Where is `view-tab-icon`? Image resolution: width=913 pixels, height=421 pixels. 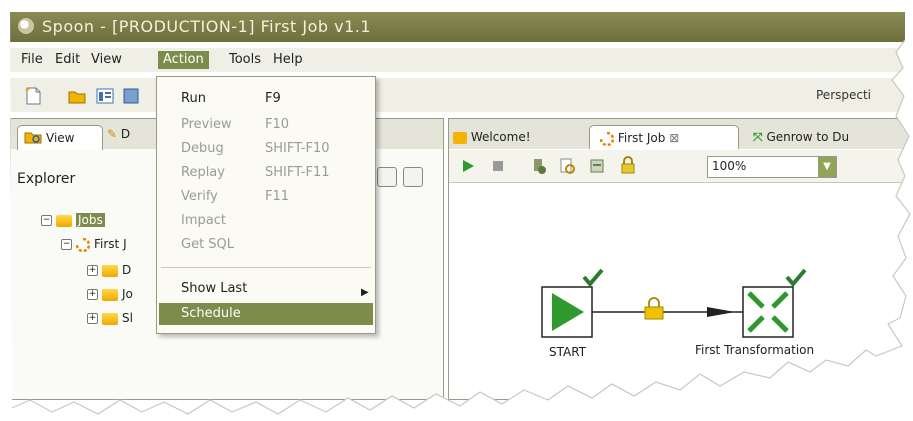 view-tab-icon is located at coordinates (33, 138).